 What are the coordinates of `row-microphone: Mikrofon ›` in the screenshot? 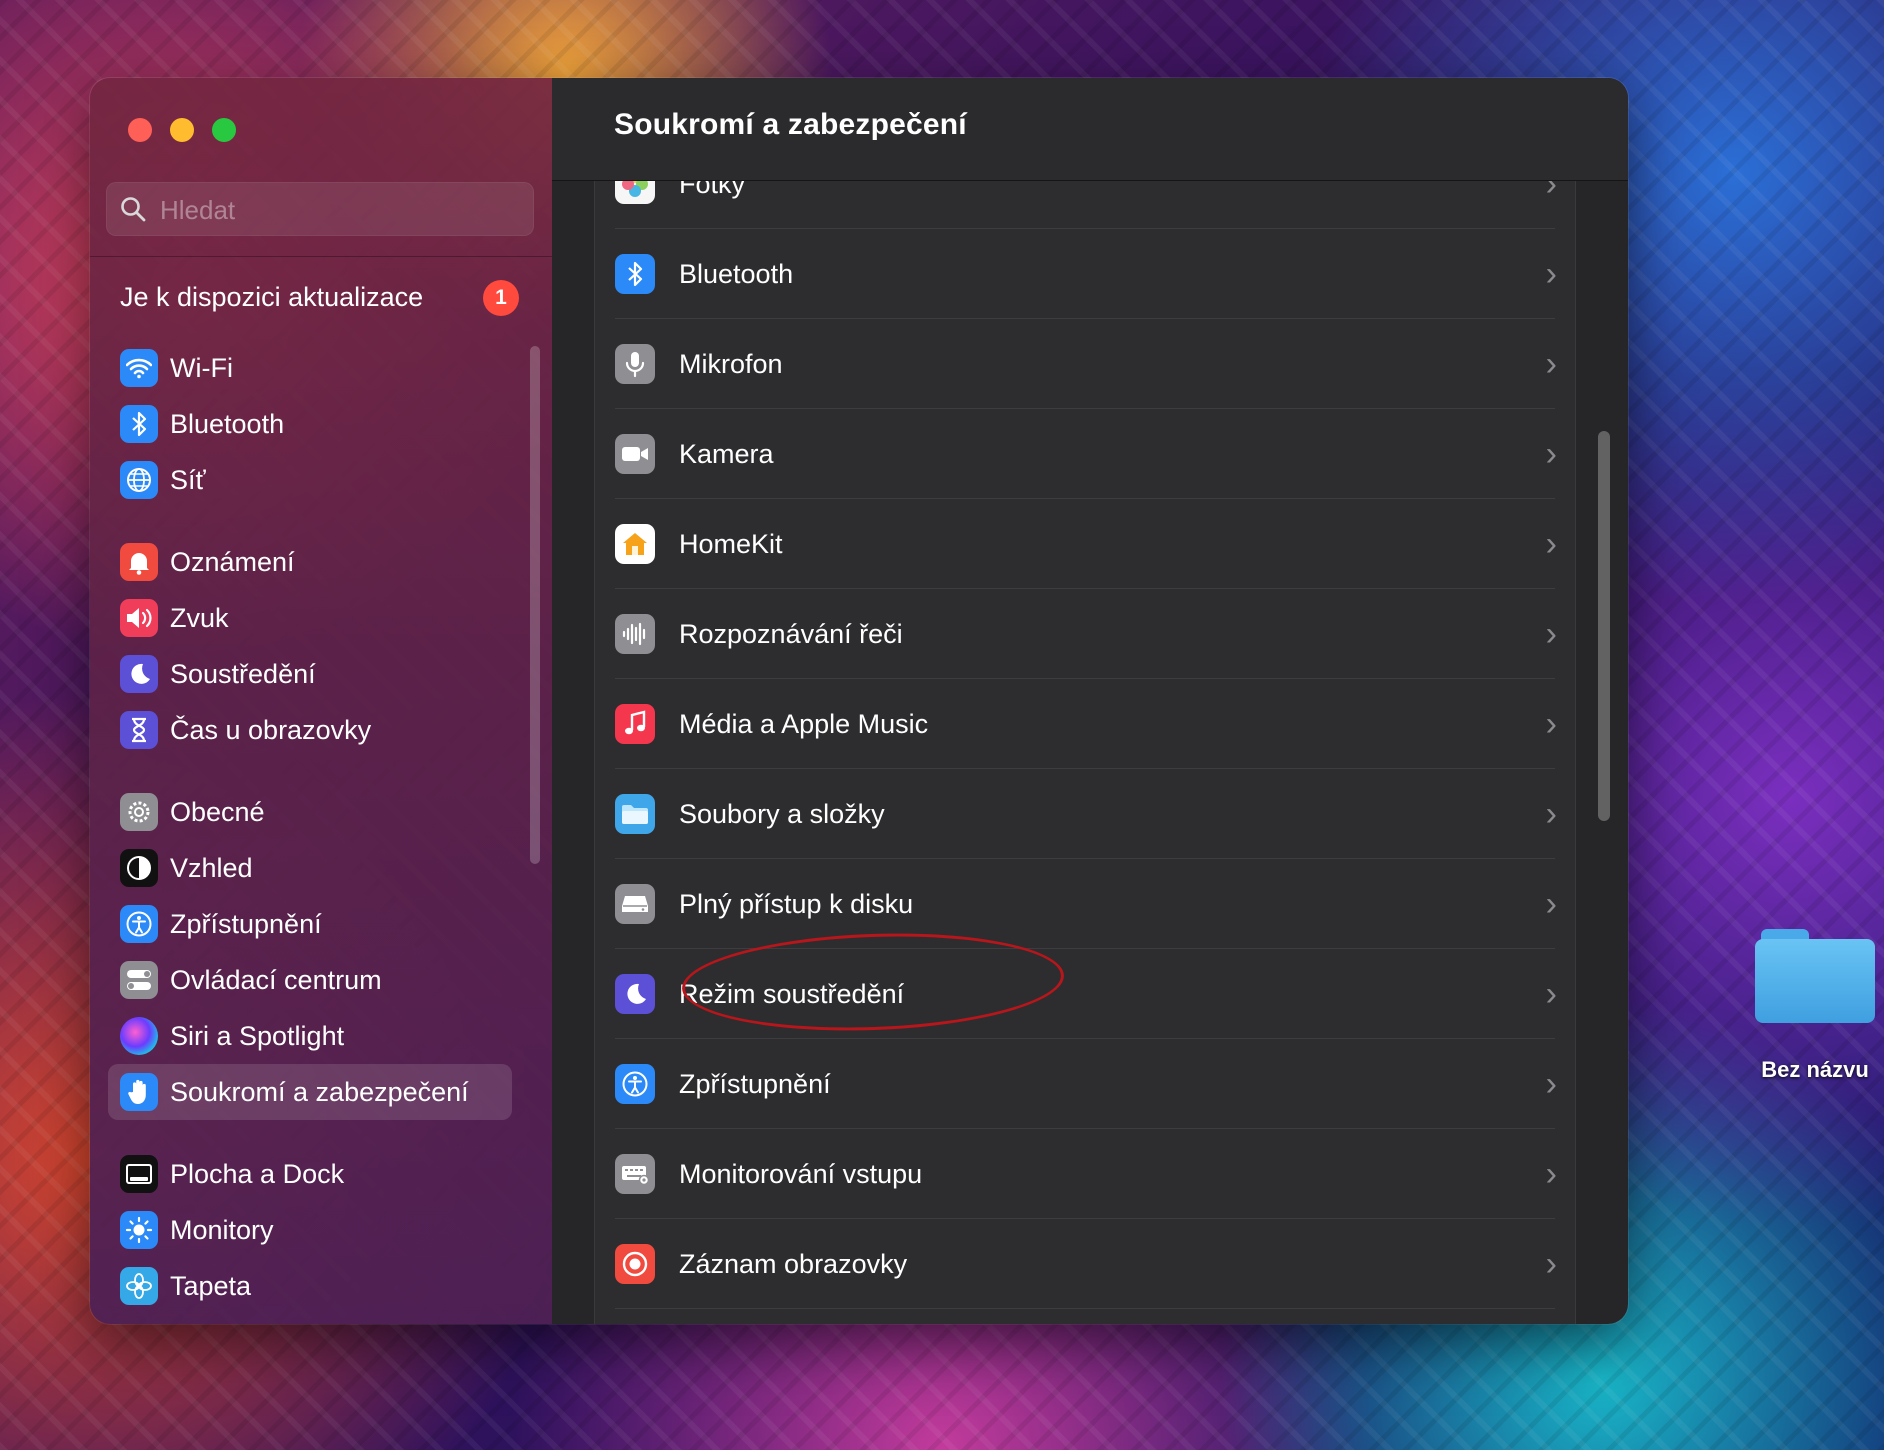 It's located at (1085, 364).